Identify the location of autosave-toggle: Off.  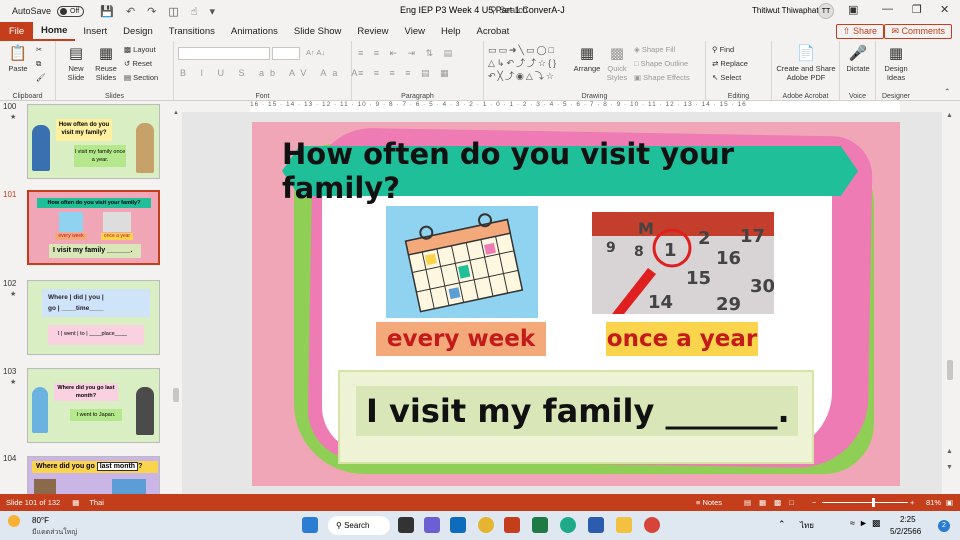
(71, 11).